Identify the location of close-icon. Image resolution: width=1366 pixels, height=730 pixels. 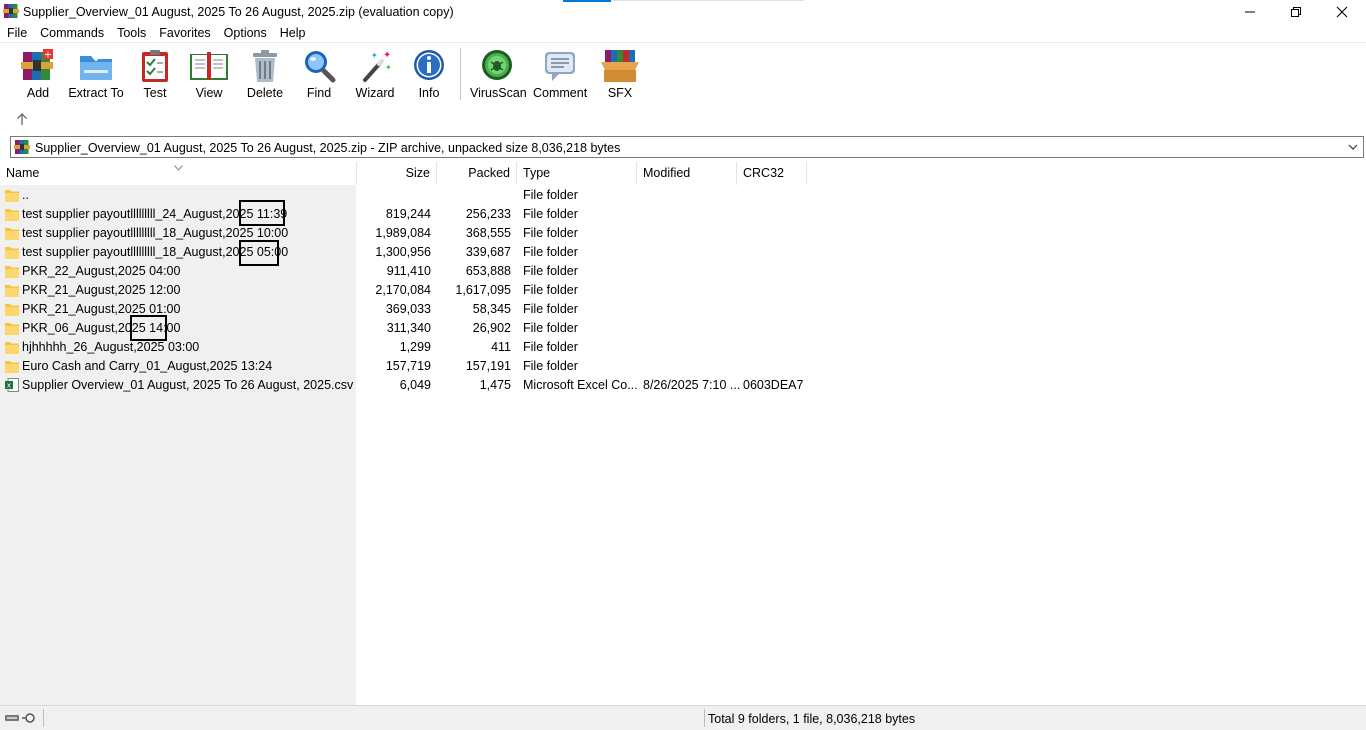
(1342, 12).